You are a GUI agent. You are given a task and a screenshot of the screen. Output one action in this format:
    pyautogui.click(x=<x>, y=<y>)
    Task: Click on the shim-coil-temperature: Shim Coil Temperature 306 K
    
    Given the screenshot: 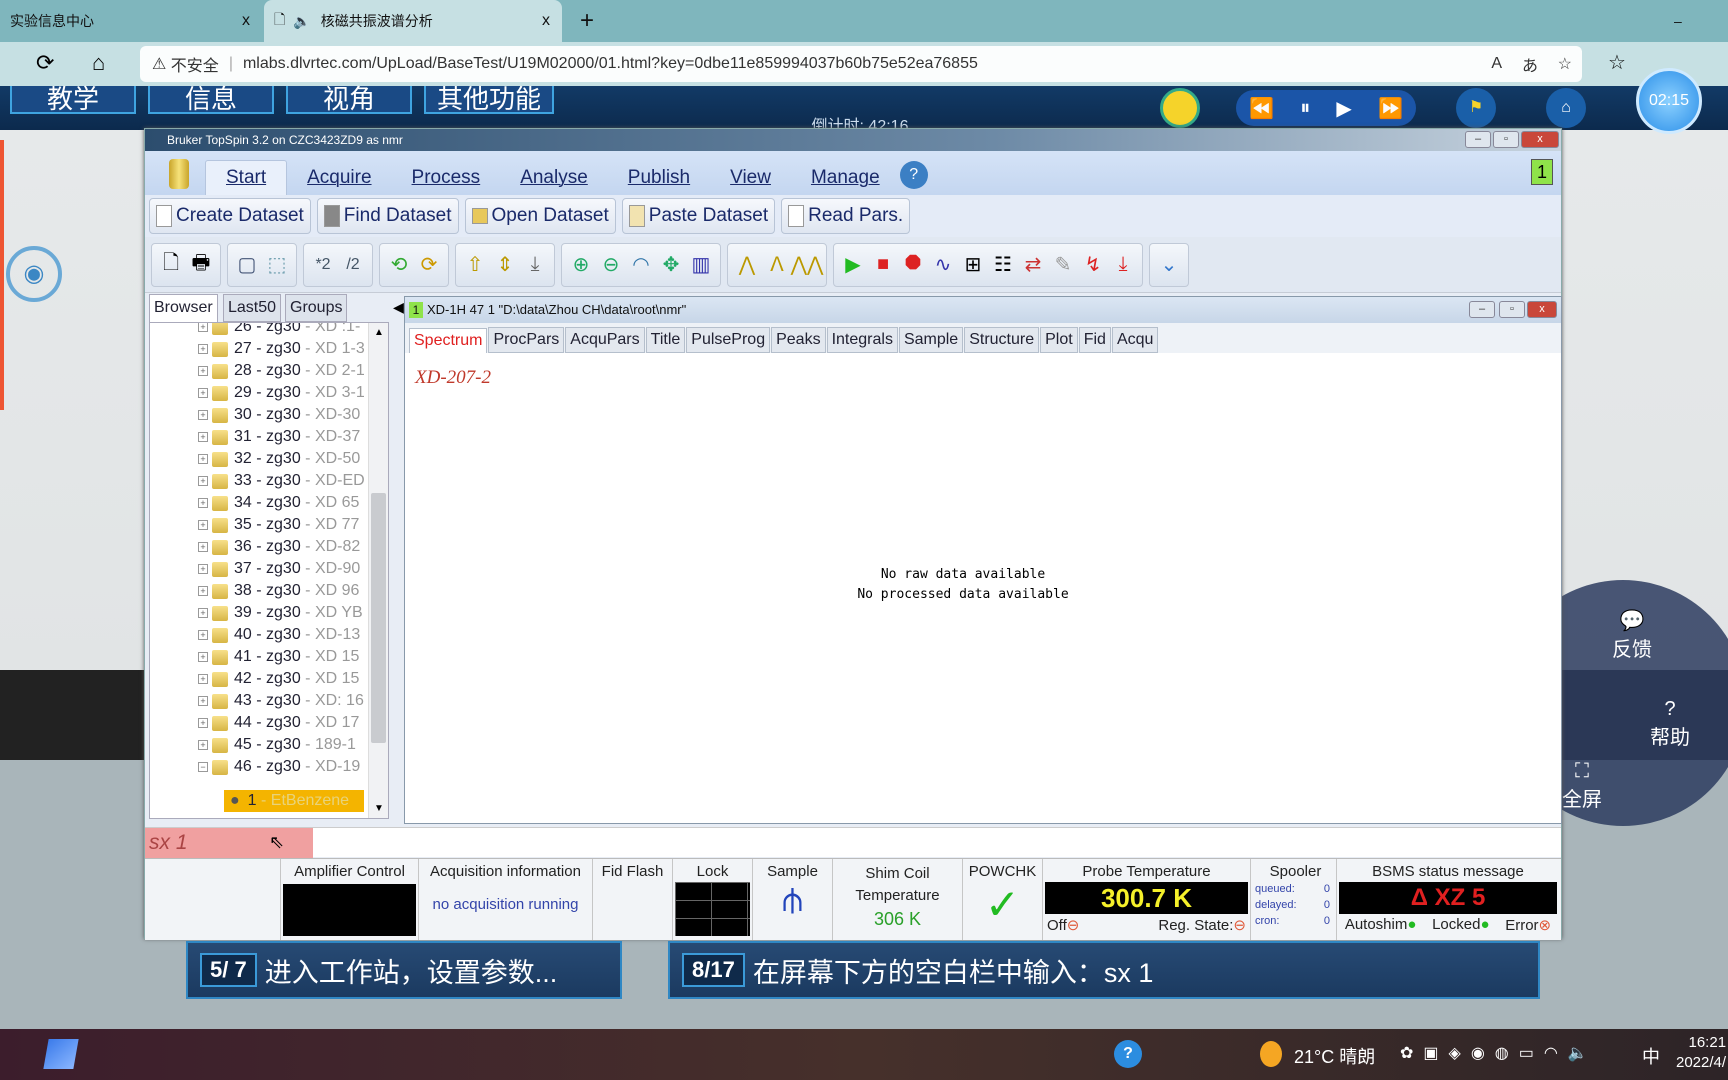 What is the action you would take?
    pyautogui.click(x=898, y=899)
    